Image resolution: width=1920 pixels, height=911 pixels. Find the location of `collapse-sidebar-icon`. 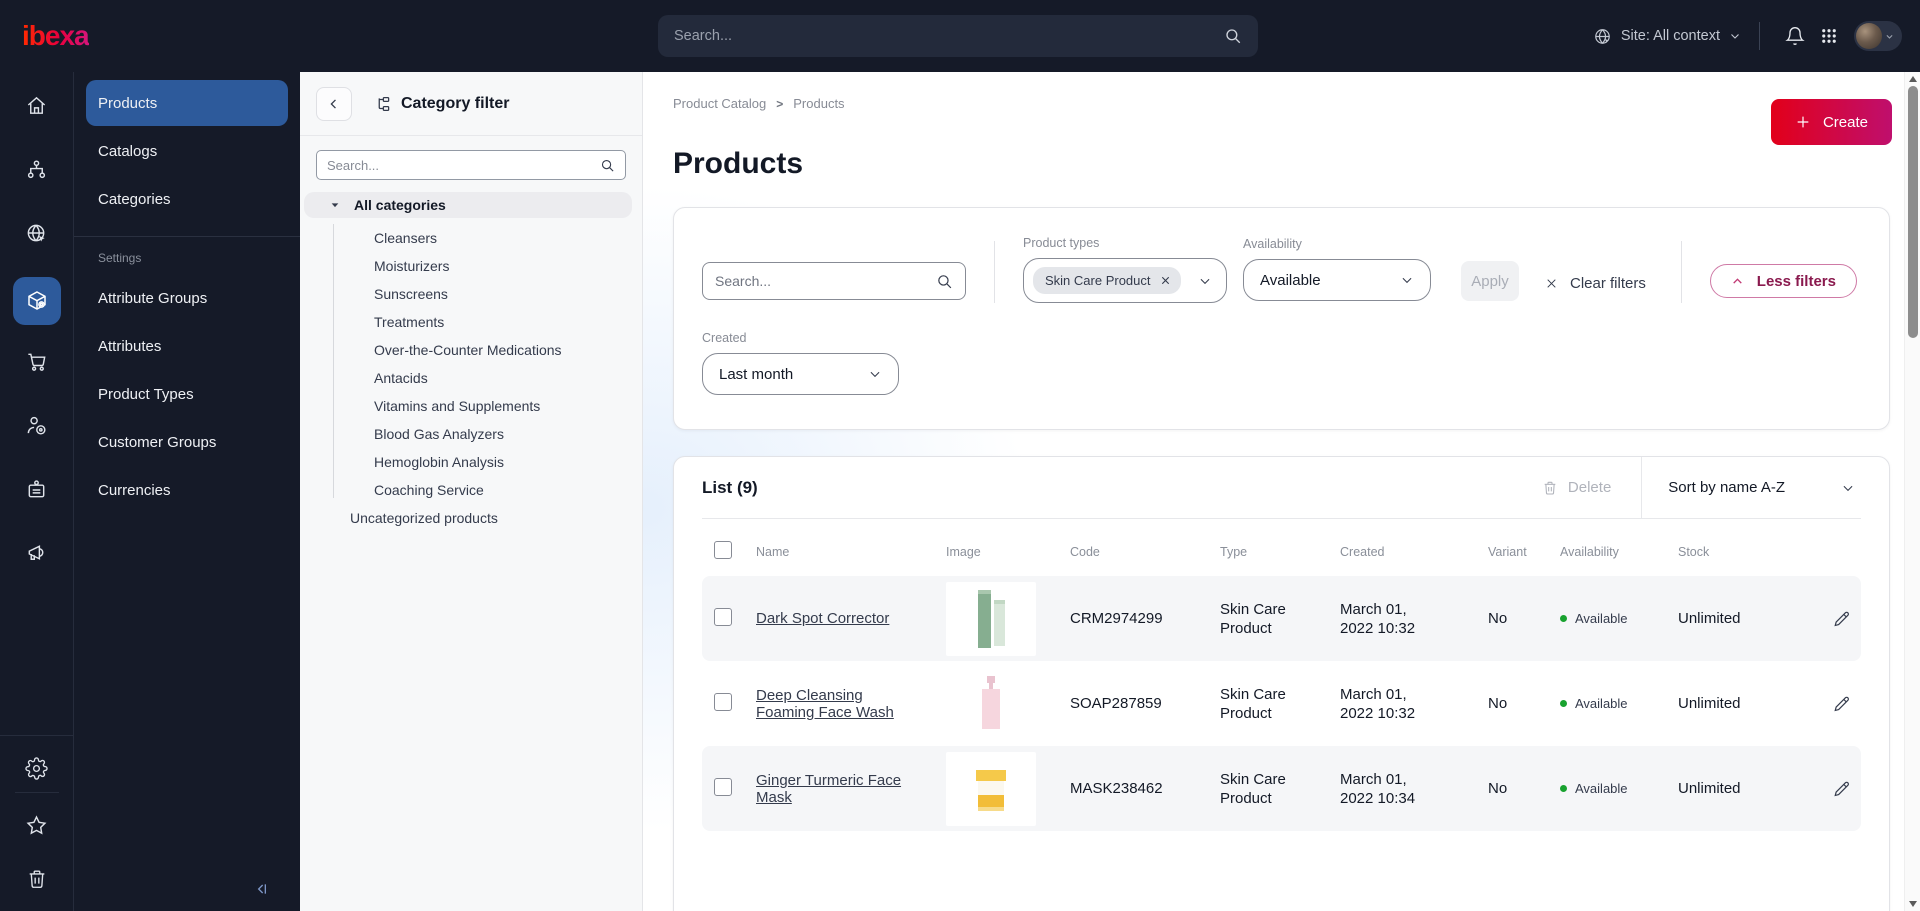

collapse-sidebar-icon is located at coordinates (262, 889).